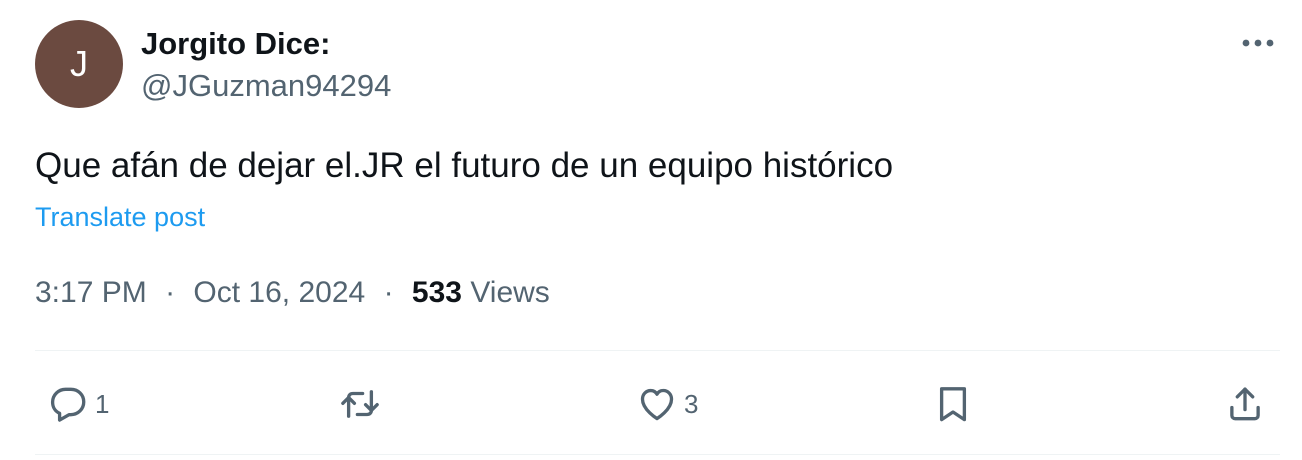  What do you see at coordinates (436, 292) in the screenshot?
I see `views-count: 533` at bounding box center [436, 292].